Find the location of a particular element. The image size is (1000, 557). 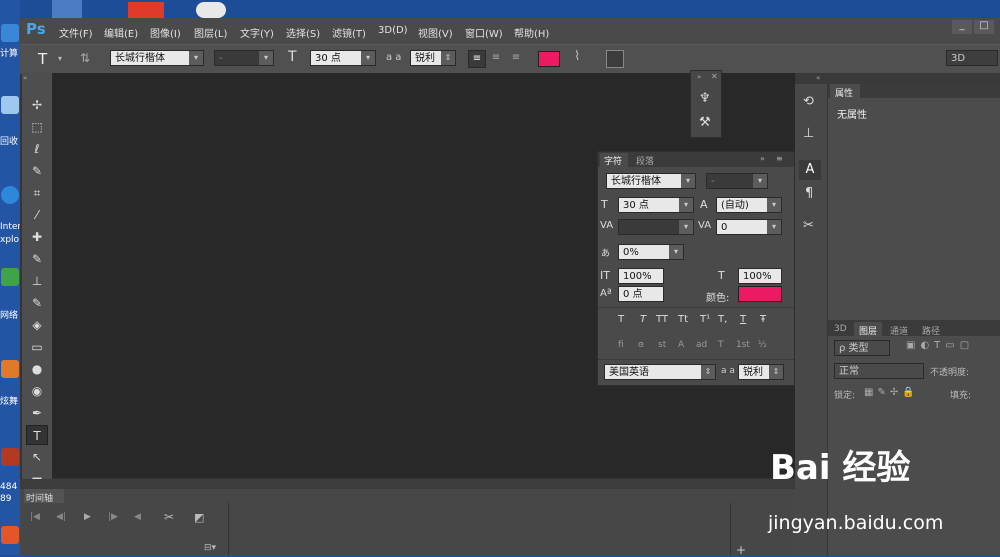

app-icon is located at coordinates (10, 457).